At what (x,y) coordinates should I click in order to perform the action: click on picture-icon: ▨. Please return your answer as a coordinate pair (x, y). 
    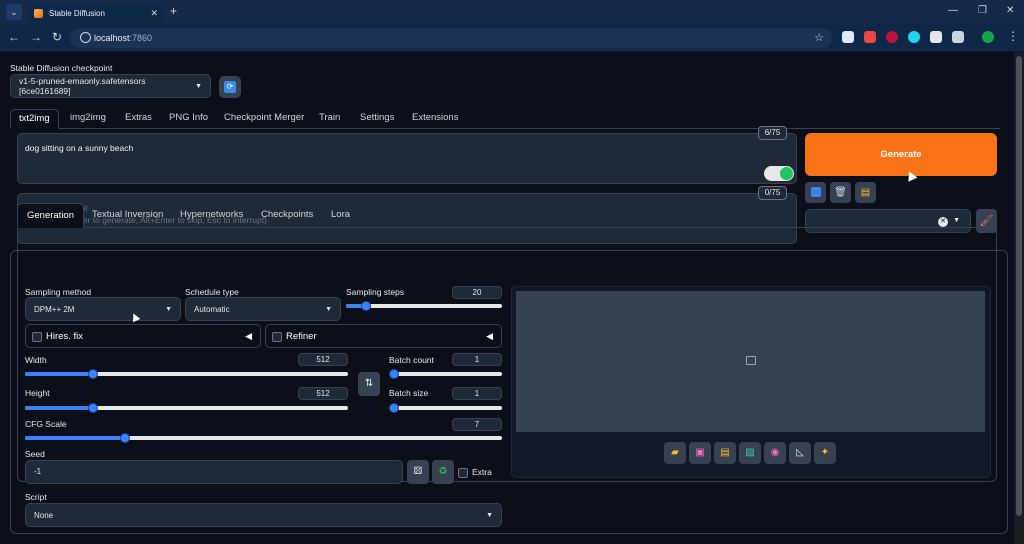
    Looking at the image, I should click on (750, 452).